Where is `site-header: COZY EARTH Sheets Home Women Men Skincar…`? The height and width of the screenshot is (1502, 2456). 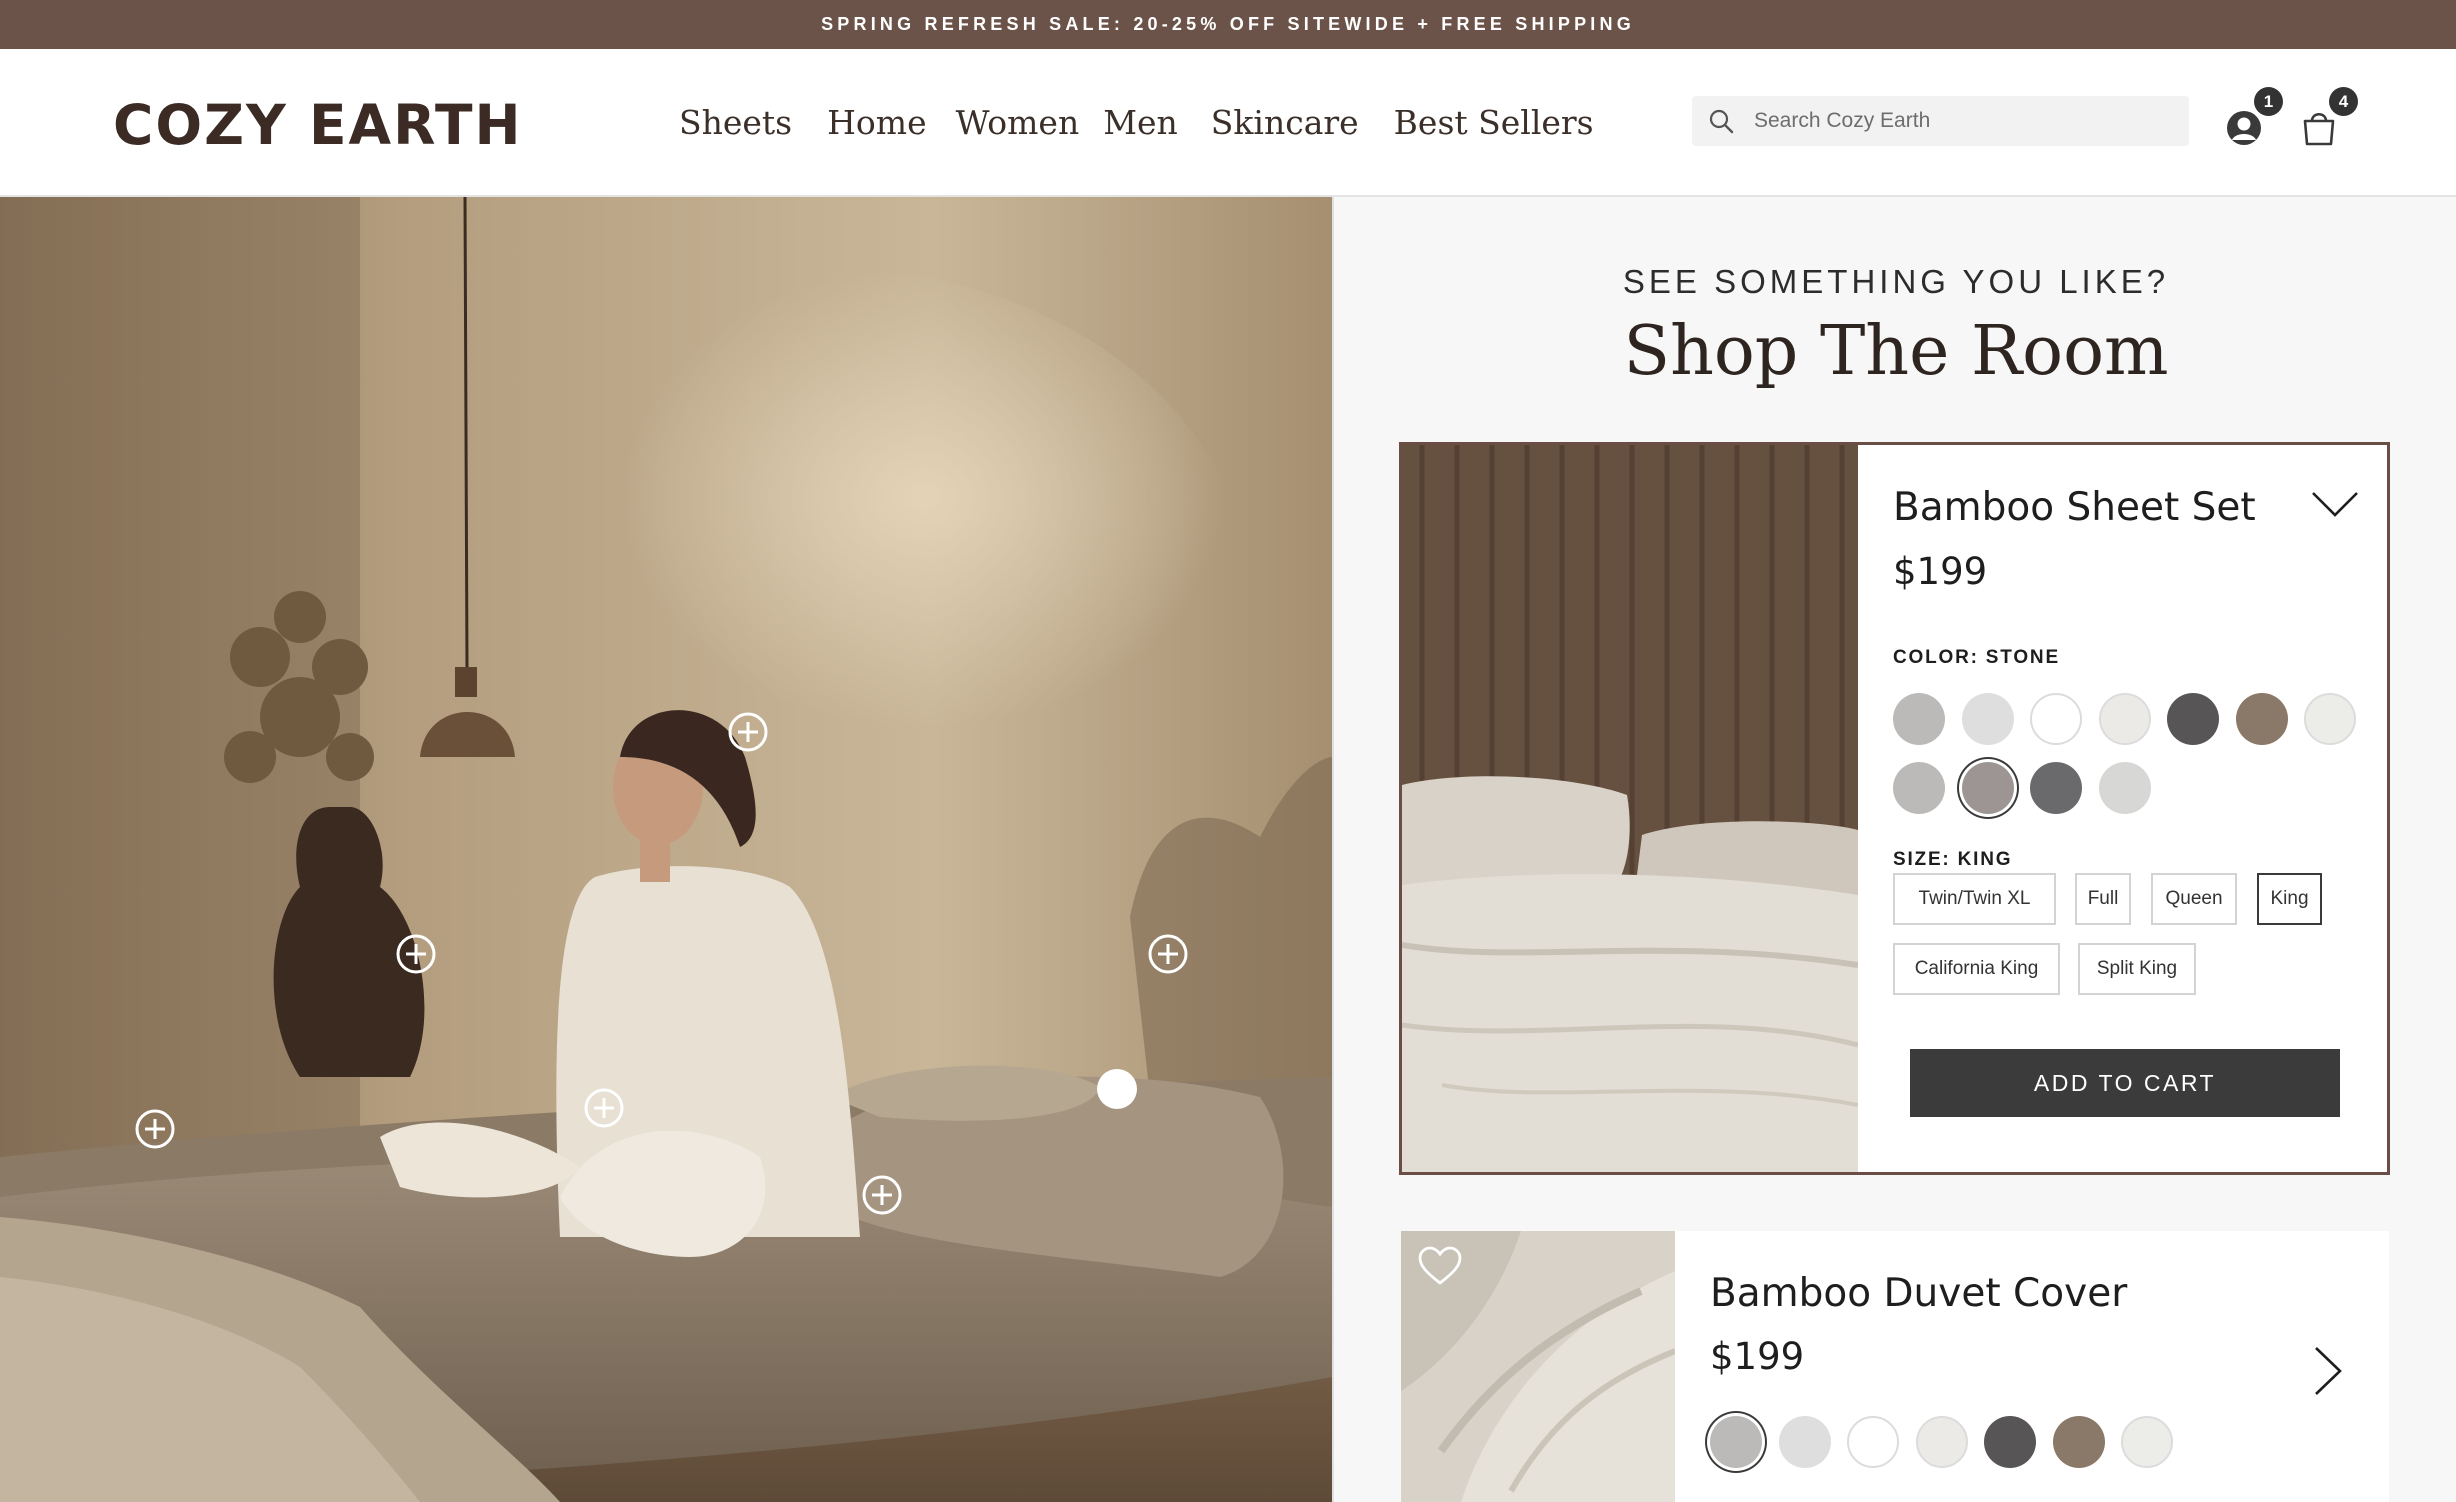 site-header: COZY EARTH Sheets Home Women Men Skincar… is located at coordinates (1228, 123).